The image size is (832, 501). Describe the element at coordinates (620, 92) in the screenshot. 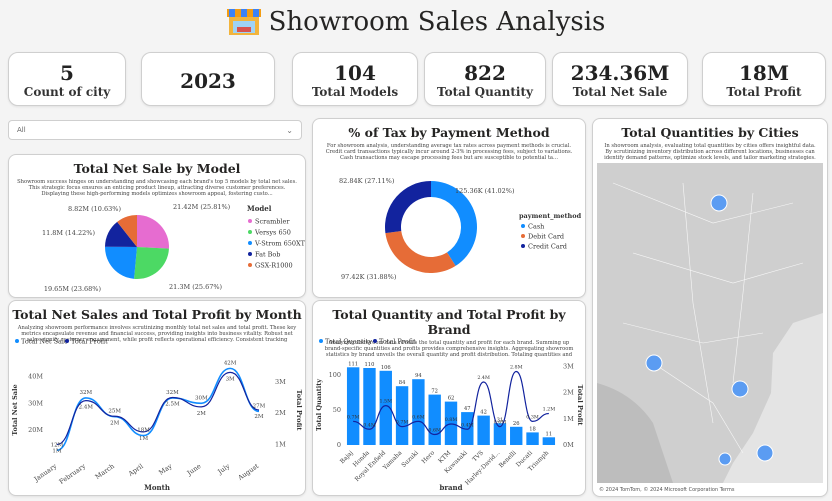

I see `kpi-label: Total Net Sale` at that location.